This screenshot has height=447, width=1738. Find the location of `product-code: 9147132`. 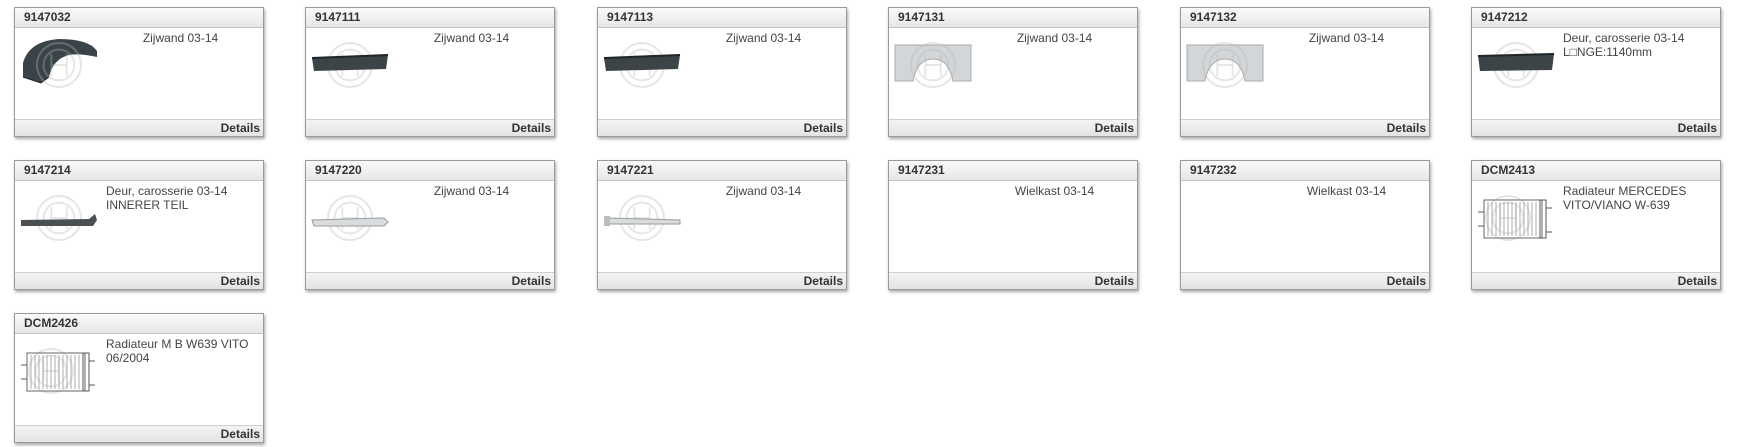

product-code: 9147132 is located at coordinates (1305, 18).